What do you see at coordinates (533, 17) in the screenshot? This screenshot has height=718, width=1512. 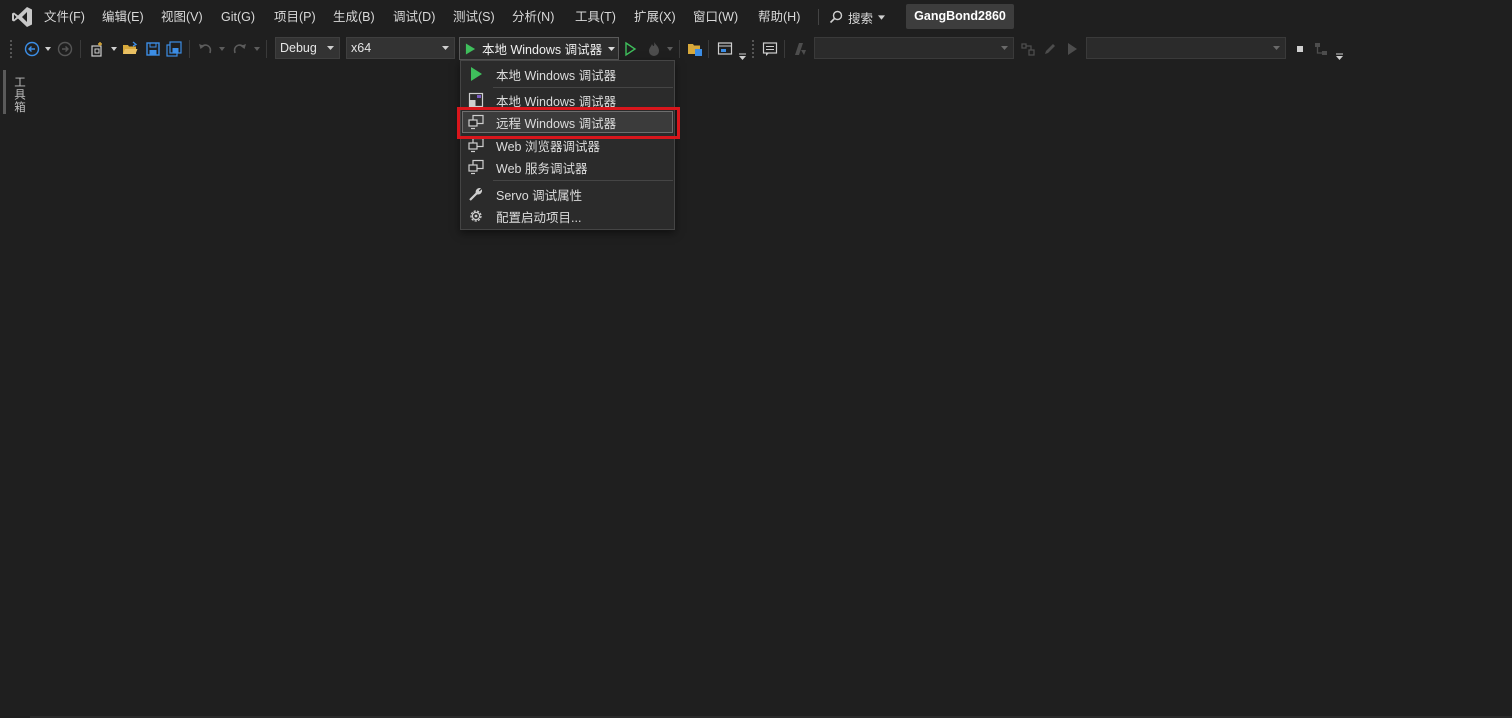 I see `menu-analyze: 分析(N)` at bounding box center [533, 17].